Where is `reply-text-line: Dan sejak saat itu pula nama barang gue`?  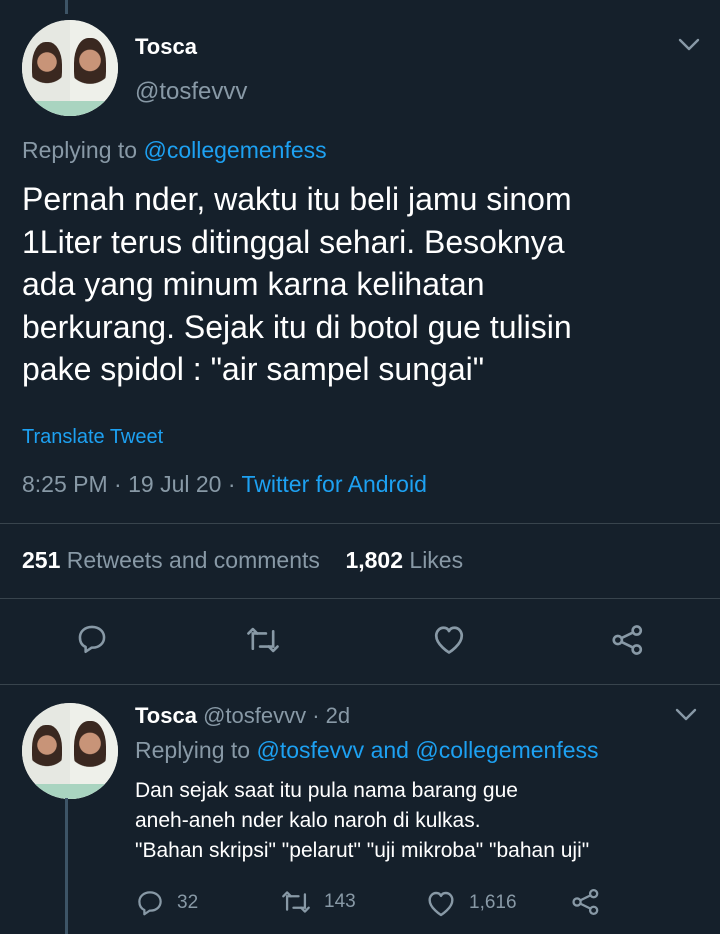
reply-text-line: Dan sejak saat itu pula nama barang gue is located at coordinates (326, 790).